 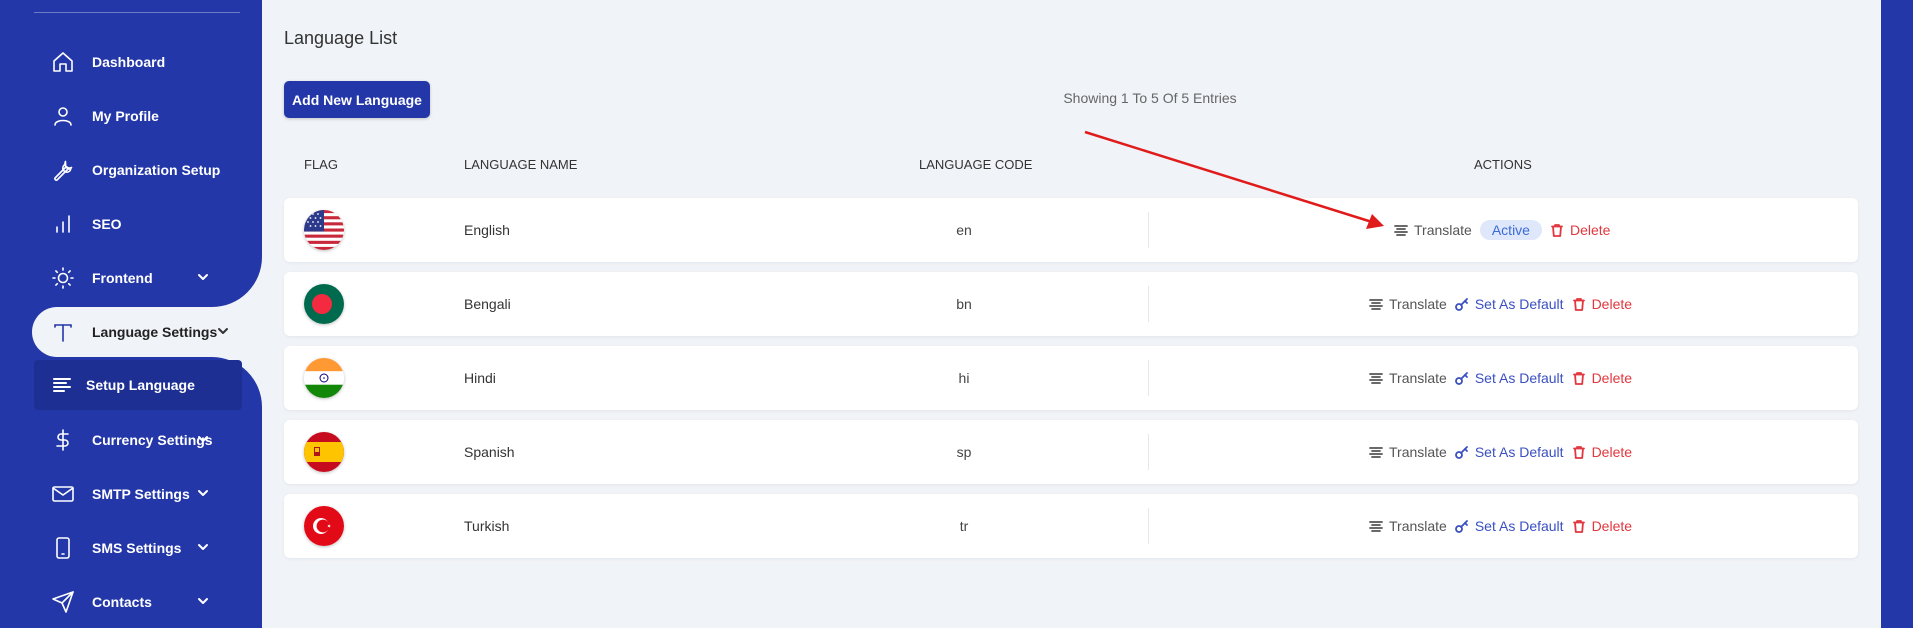 I want to click on sidebar-item-label: Currency Settings, so click(x=152, y=440).